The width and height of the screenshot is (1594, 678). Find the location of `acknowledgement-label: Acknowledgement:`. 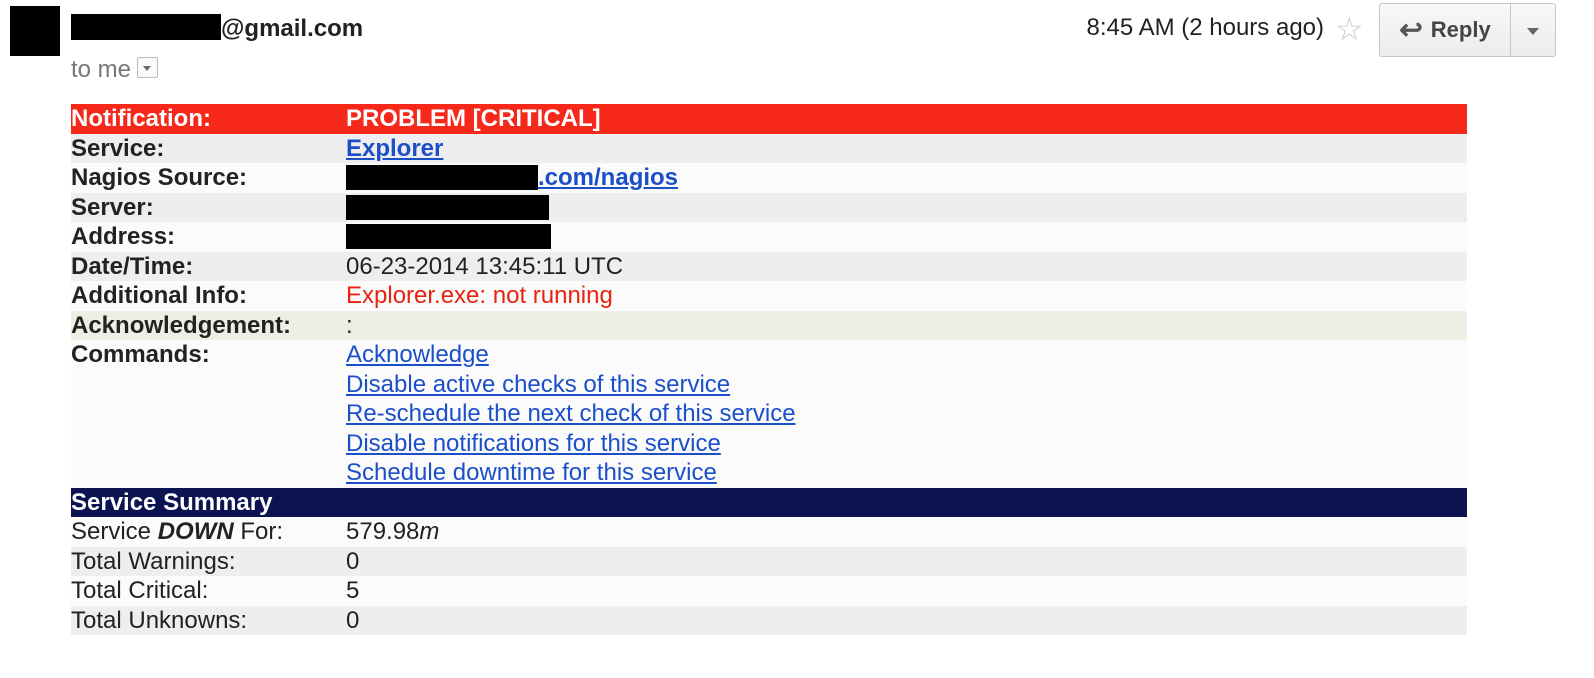

acknowledgement-label: Acknowledgement: is located at coordinates (208, 325).